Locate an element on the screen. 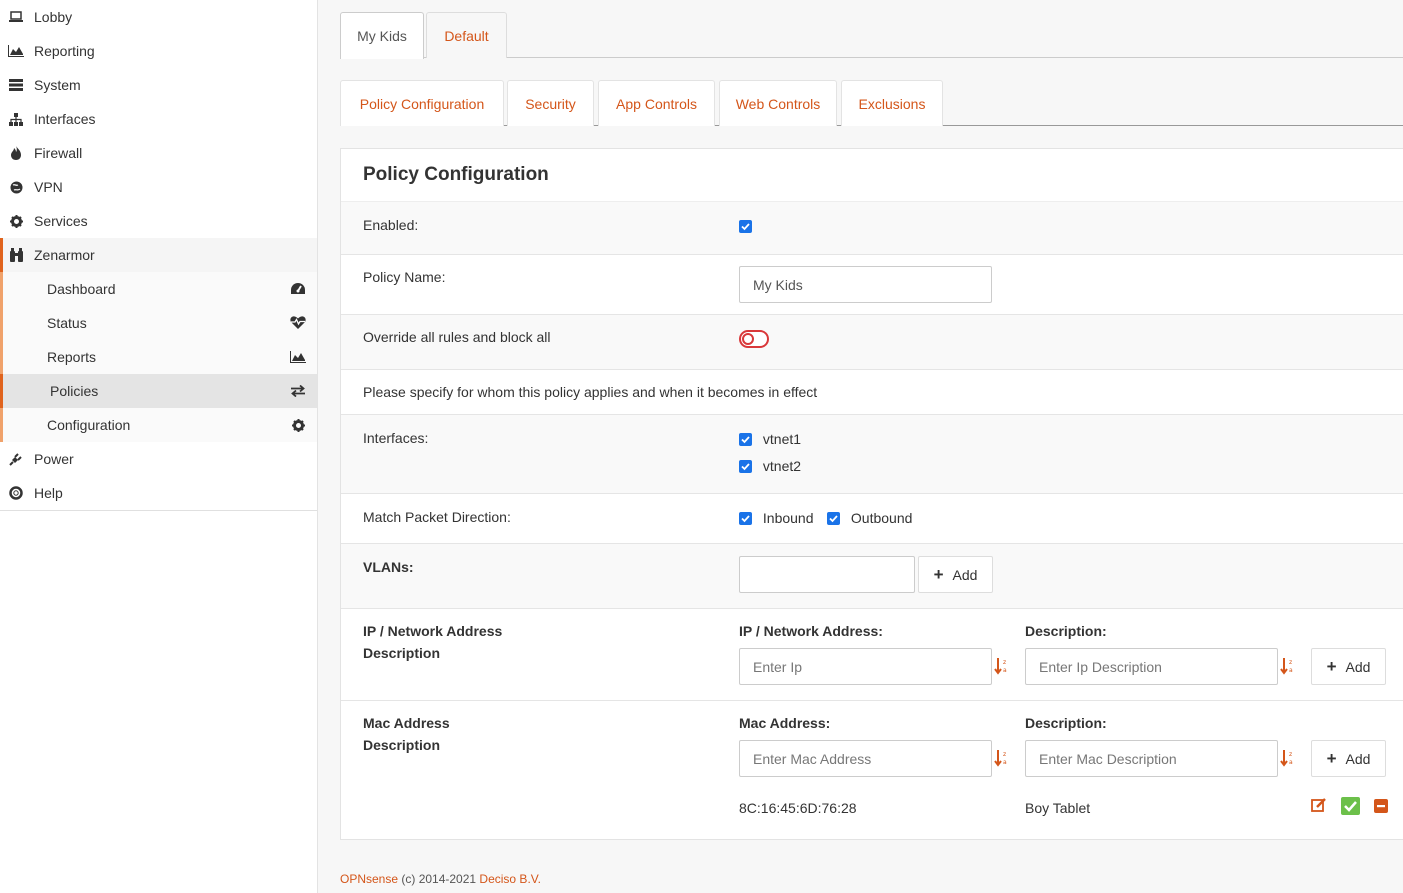  sidebar-item-label: Help is located at coordinates (48, 493).